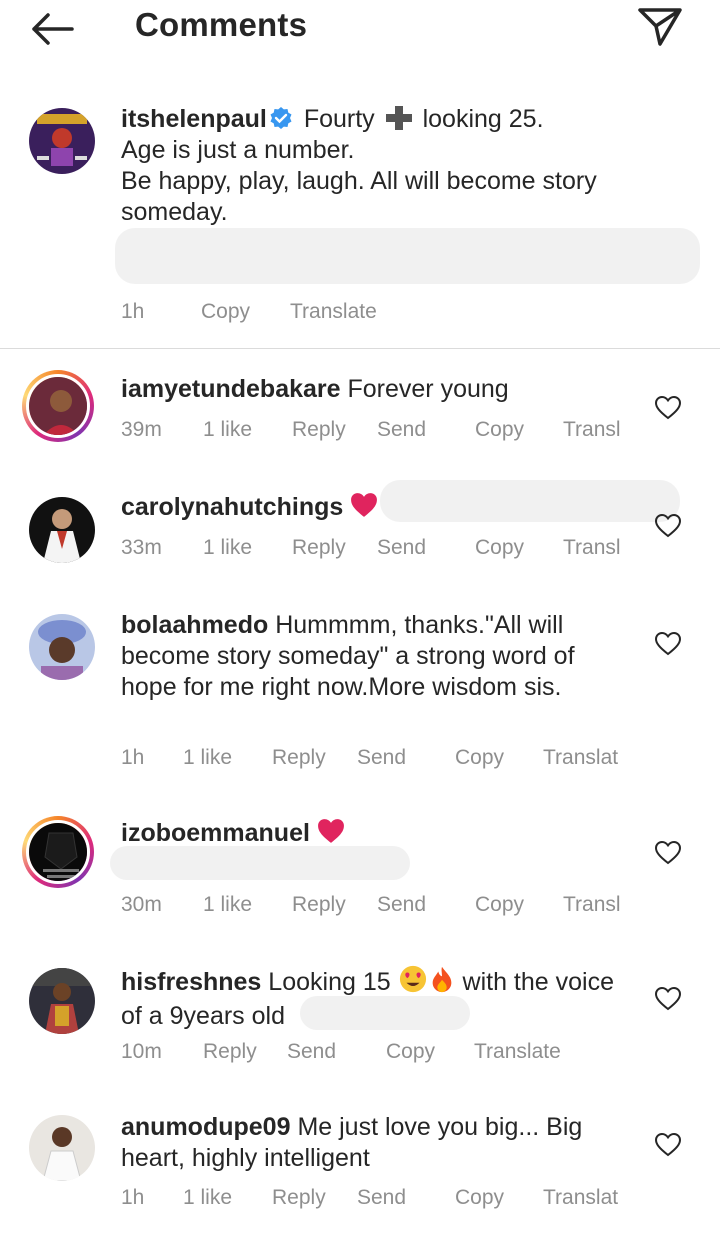 Image resolution: width=720 pixels, height=1234 pixels. Describe the element at coordinates (580, 758) in the screenshot. I see `comment-3-translate-button: Translat` at that location.